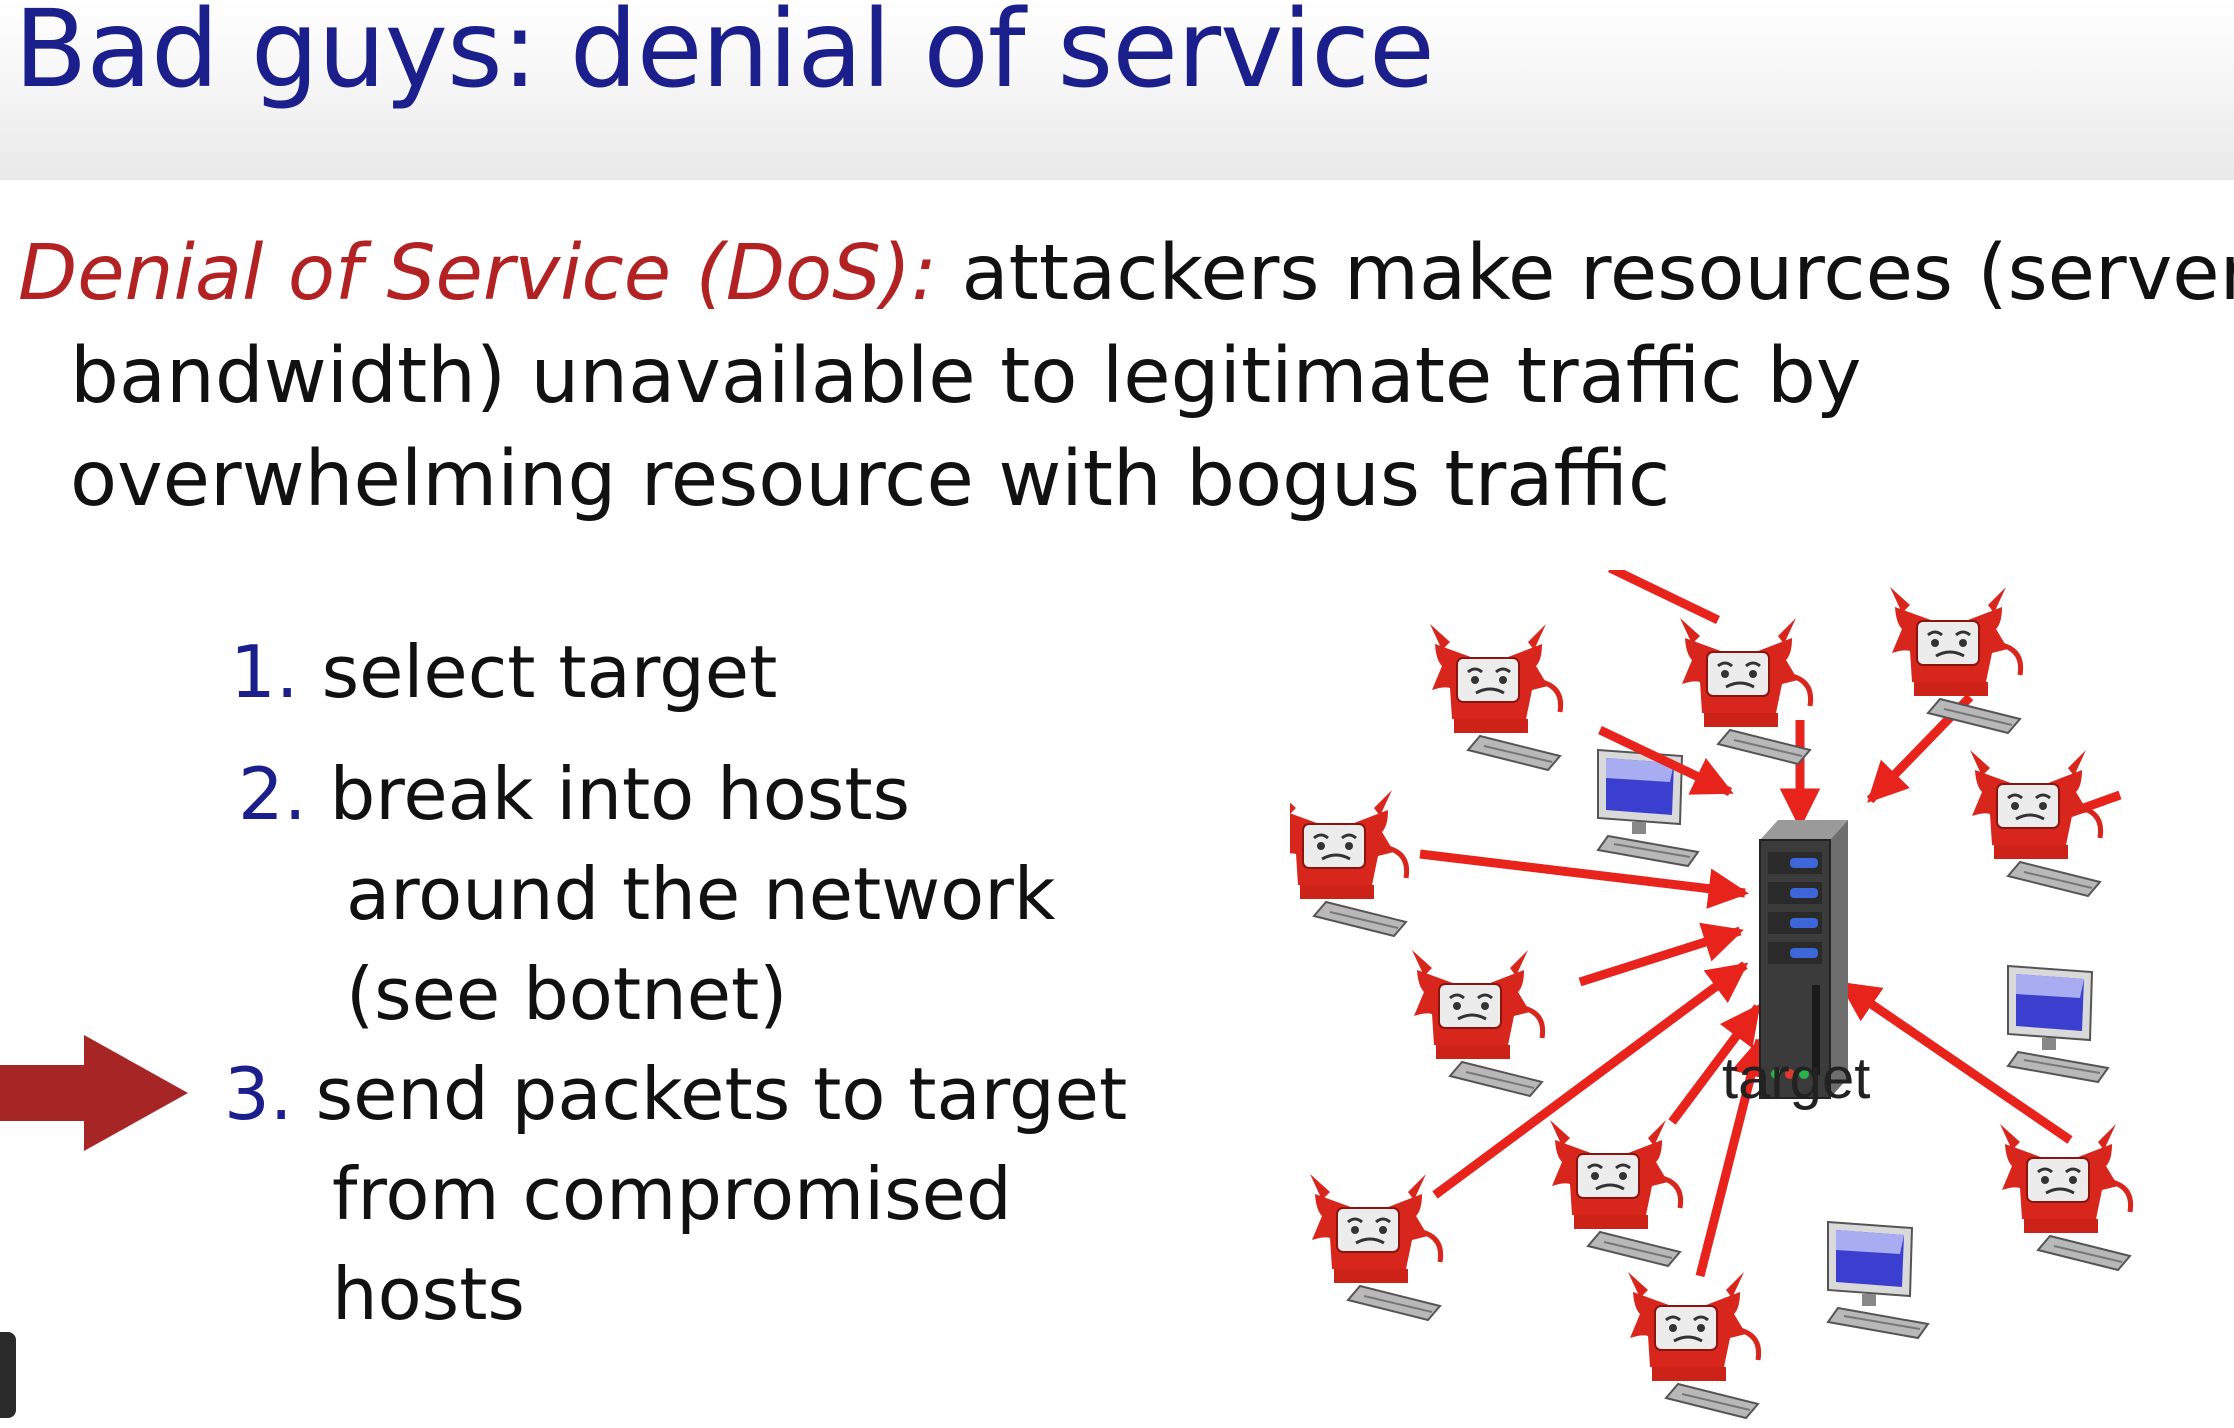  Describe the element at coordinates (8, 1375) in the screenshot. I see `corner-tab` at that location.